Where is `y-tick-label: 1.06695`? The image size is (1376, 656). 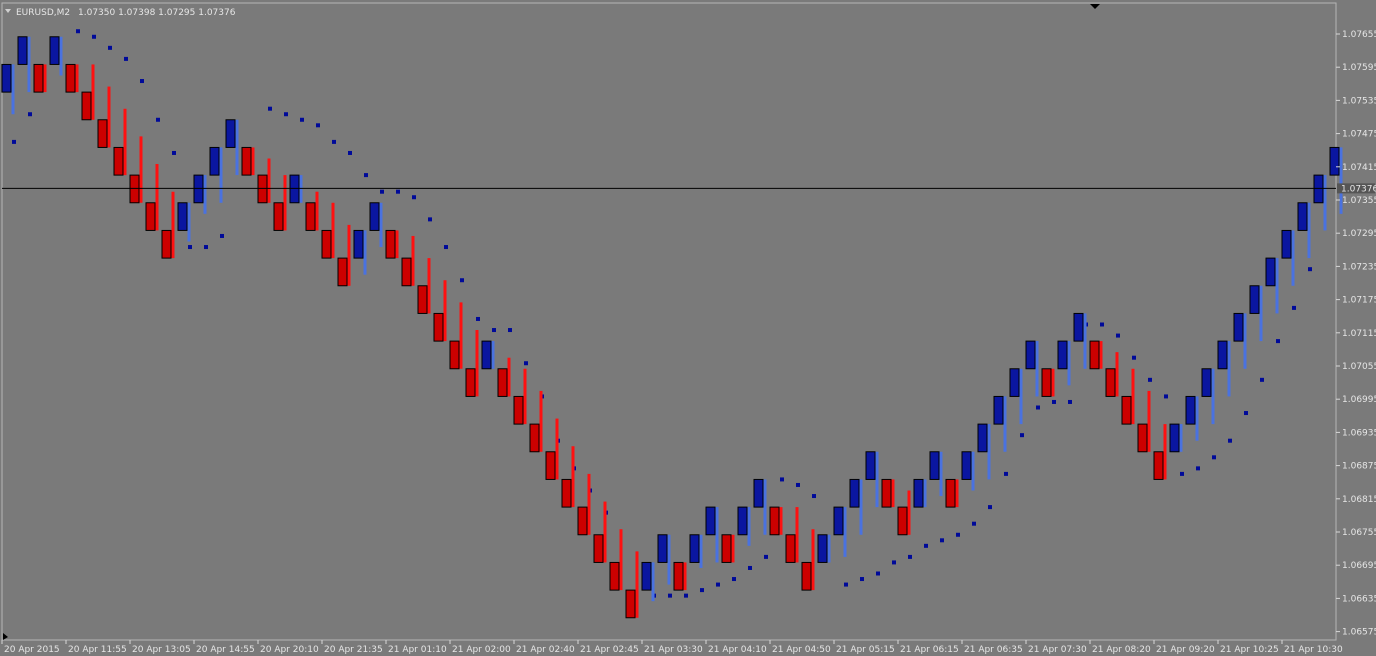 y-tick-label: 1.06695 is located at coordinates (1359, 566).